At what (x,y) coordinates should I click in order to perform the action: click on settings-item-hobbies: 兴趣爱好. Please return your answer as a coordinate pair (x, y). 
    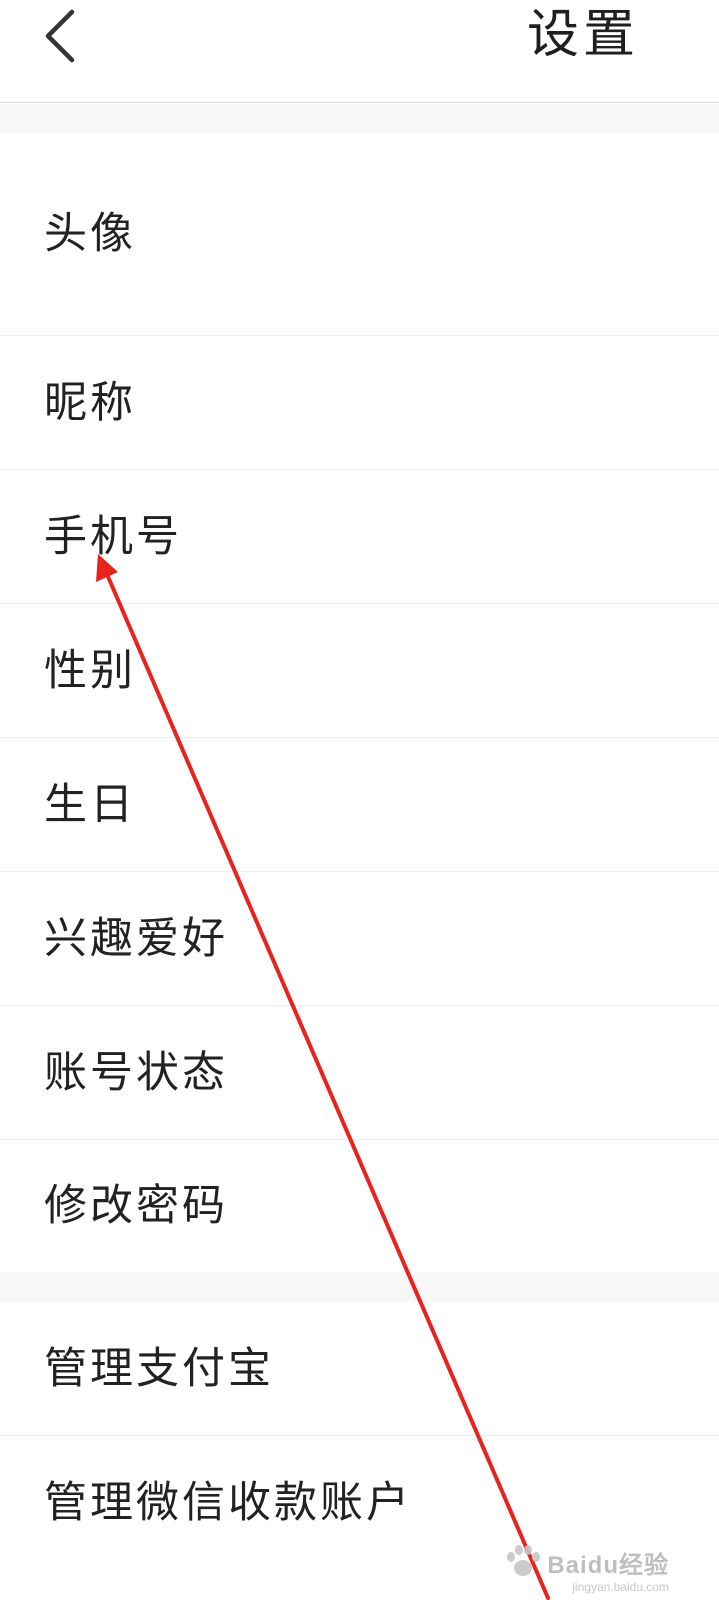
    Looking at the image, I should click on (359, 939).